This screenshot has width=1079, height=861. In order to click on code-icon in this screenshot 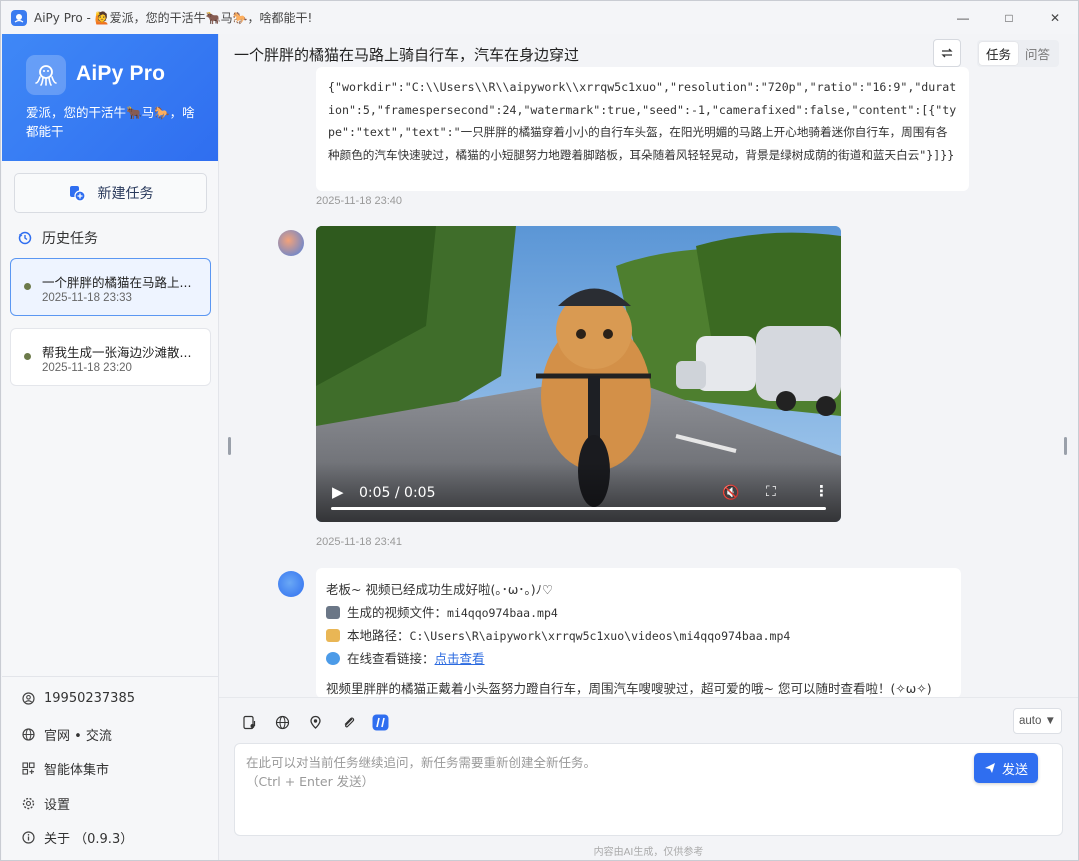, I will do `click(380, 722)`.